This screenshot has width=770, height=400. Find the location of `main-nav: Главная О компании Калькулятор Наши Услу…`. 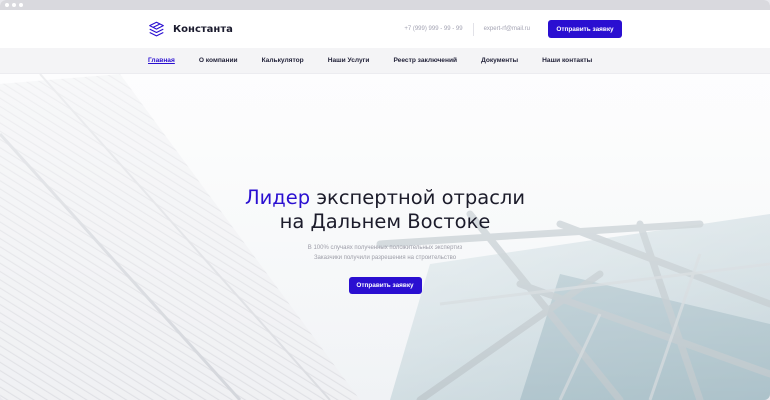

main-nav: Главная О компании Калькулятор Наши Услу… is located at coordinates (385, 61).